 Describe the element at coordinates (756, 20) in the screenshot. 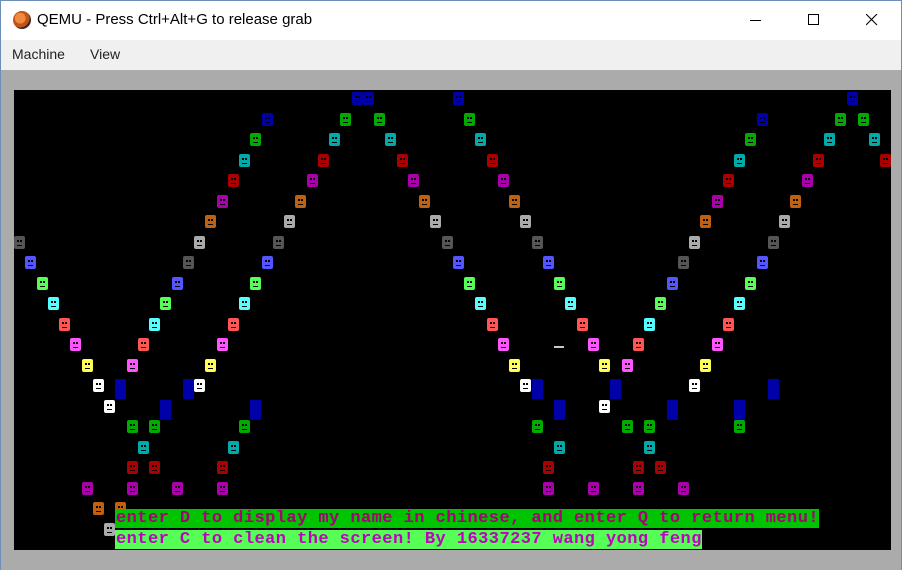

I see `minimize-button` at that location.